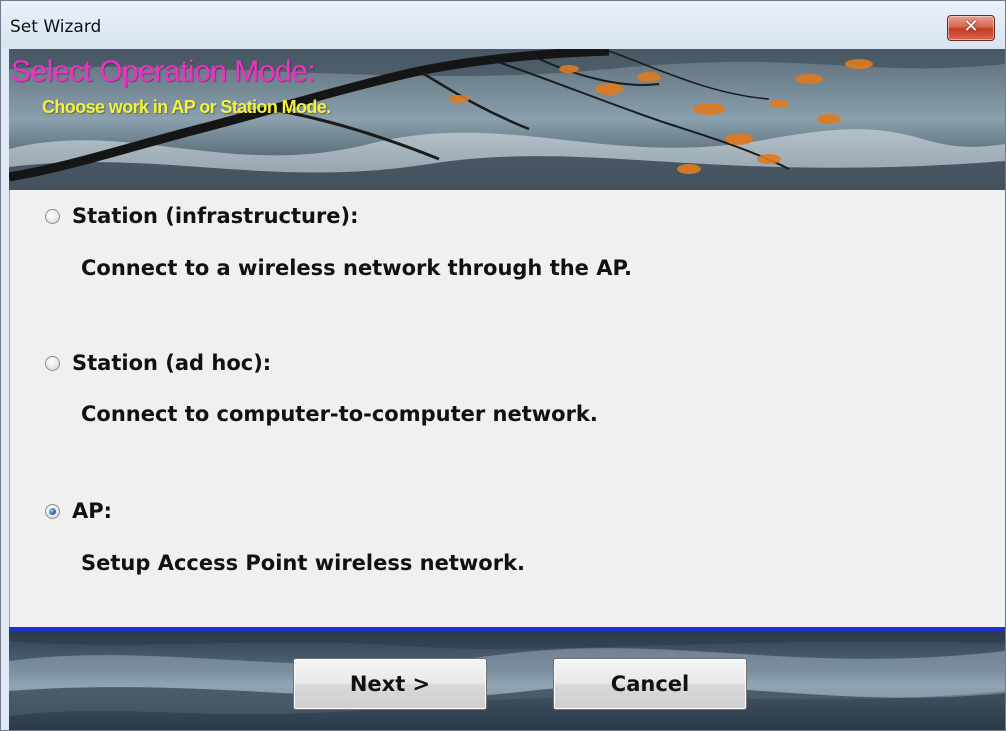  Describe the element at coordinates (186, 107) in the screenshot. I see `banner-subtitle: Choose work in AP or Station Mode.` at that location.